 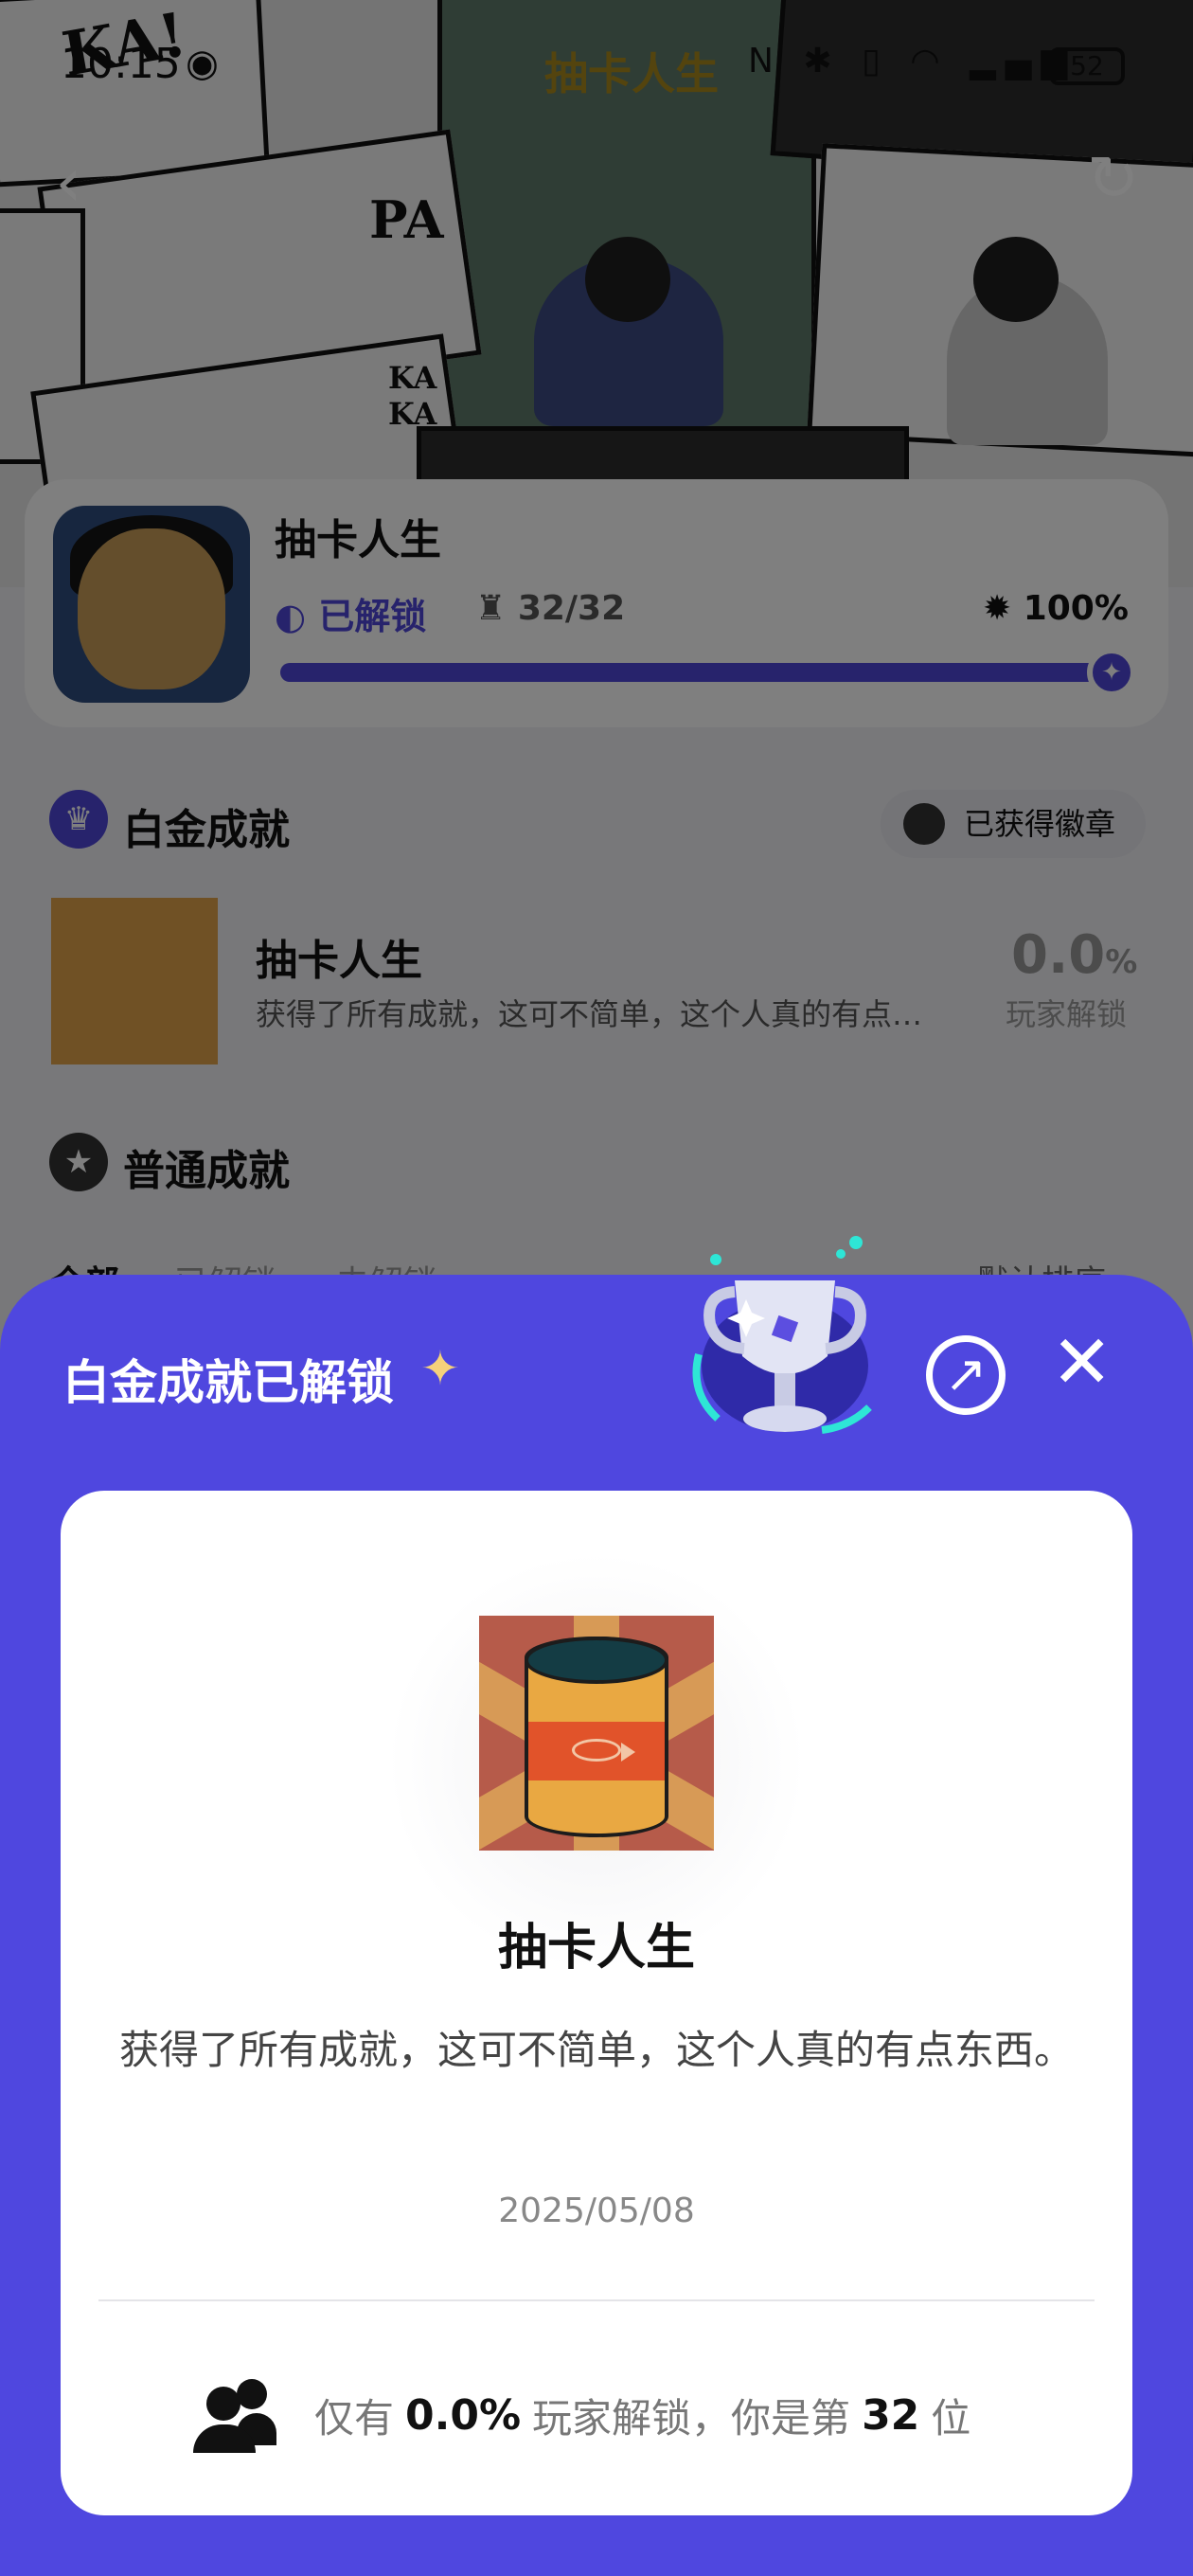 I want to click on achievement-image, so click(x=596, y=1733).